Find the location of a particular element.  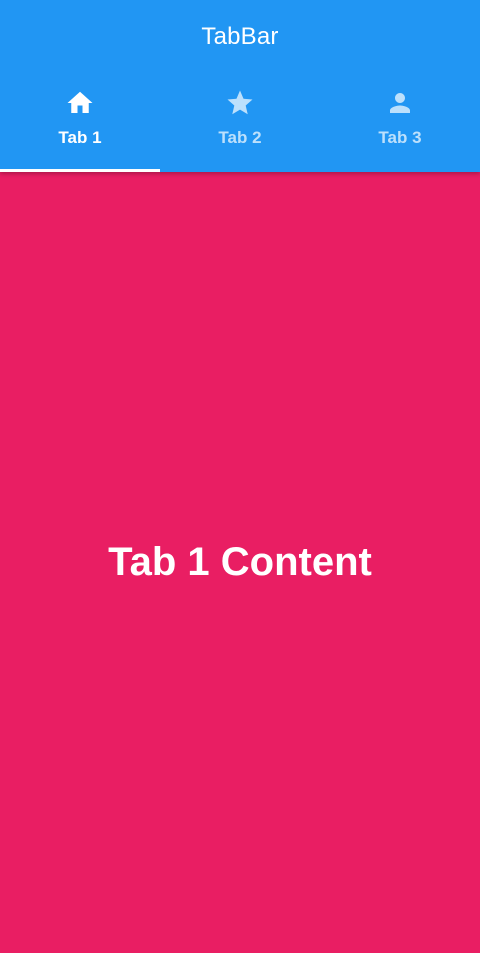

tab-3: Tab 3 is located at coordinates (400, 123).